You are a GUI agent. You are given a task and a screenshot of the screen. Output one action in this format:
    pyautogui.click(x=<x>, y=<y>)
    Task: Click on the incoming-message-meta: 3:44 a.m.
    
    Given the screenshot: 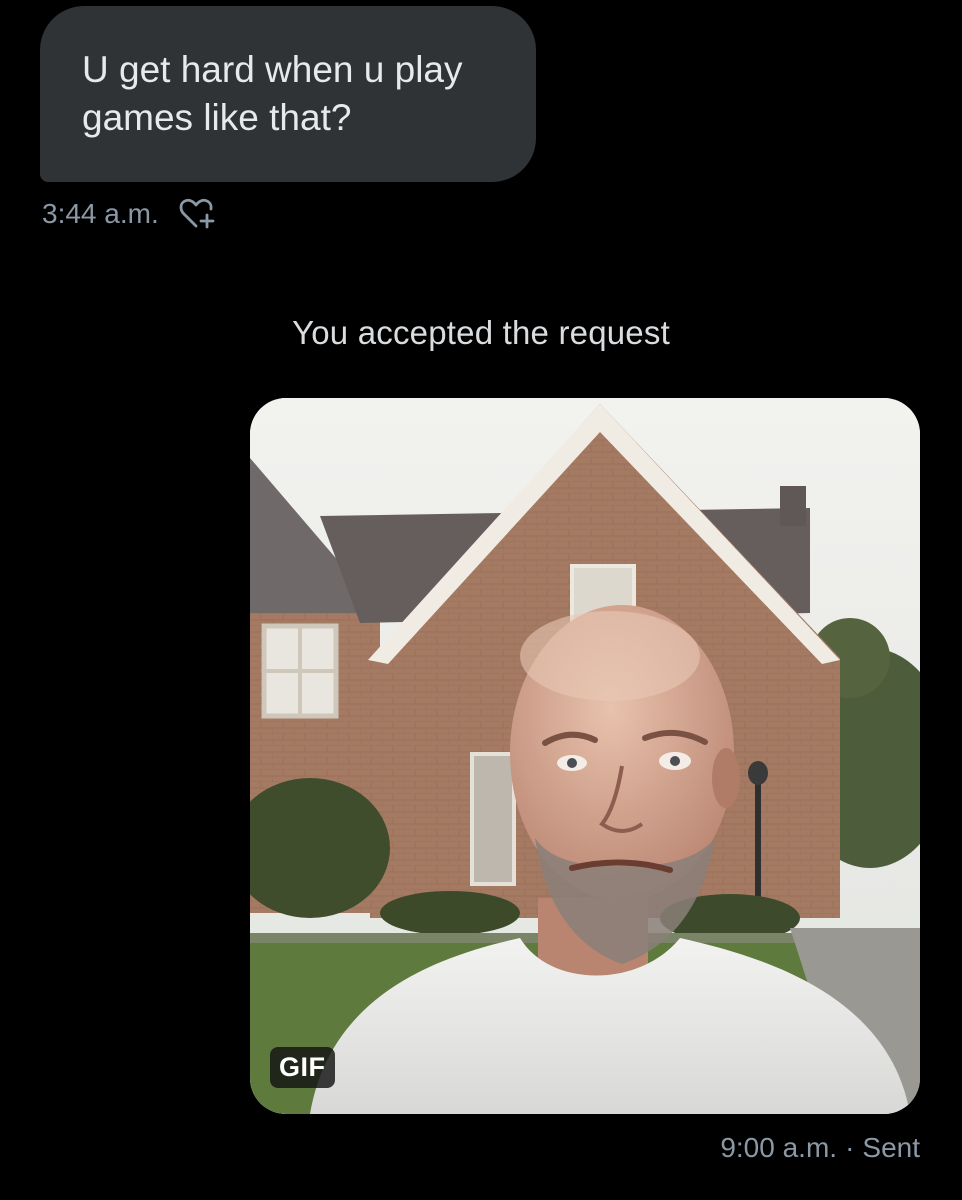 What is the action you would take?
    pyautogui.click(x=129, y=214)
    